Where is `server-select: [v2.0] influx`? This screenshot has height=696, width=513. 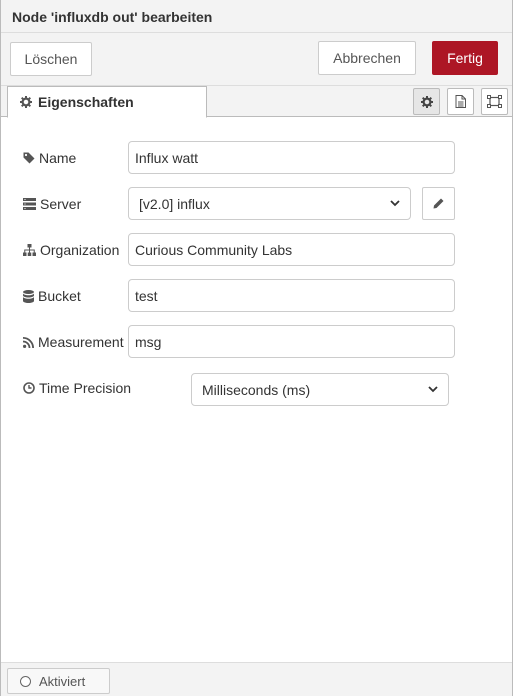 server-select: [v2.0] influx is located at coordinates (269, 203).